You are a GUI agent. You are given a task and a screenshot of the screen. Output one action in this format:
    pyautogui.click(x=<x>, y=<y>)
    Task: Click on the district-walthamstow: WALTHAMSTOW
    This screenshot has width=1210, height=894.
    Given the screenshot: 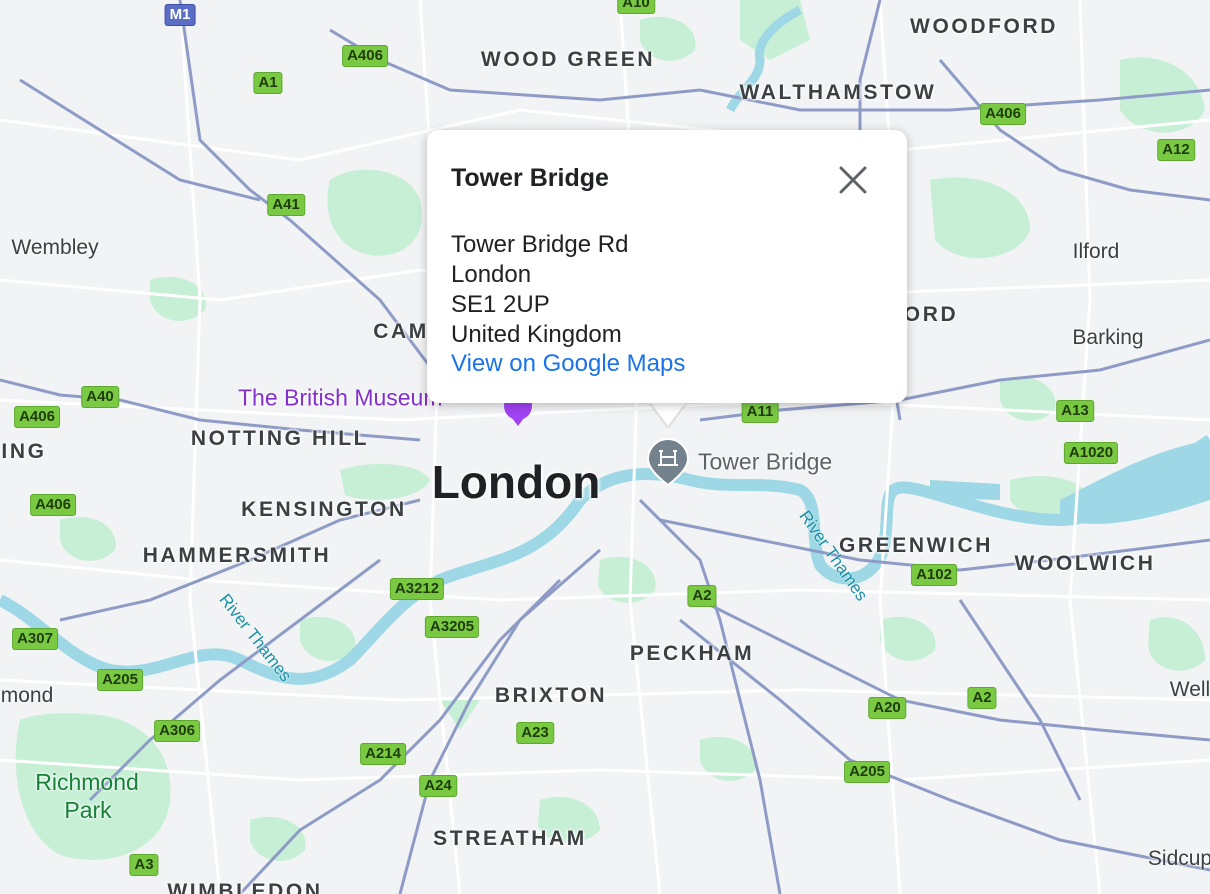 What is the action you would take?
    pyautogui.click(x=838, y=92)
    